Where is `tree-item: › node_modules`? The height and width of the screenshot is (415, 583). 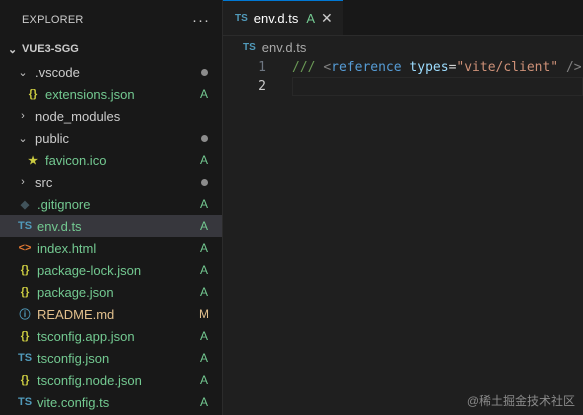
tree-item: › node_modules is located at coordinates (111, 116).